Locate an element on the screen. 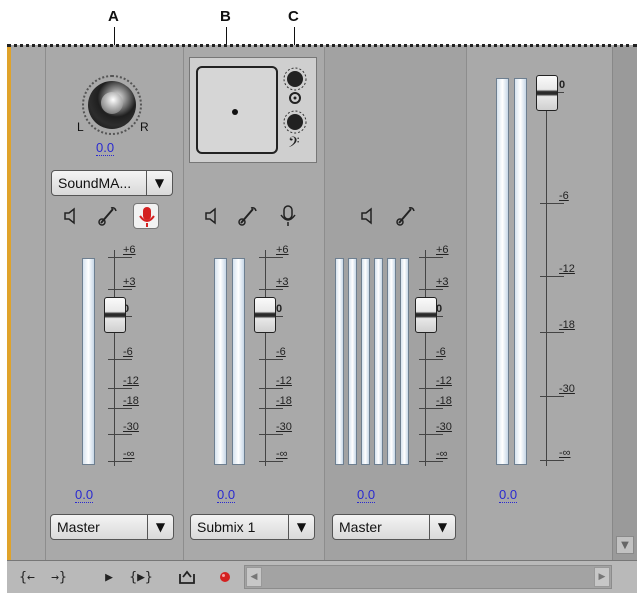 This screenshot has width=637, height=593. surround-pan-position is located at coordinates (235, 112).